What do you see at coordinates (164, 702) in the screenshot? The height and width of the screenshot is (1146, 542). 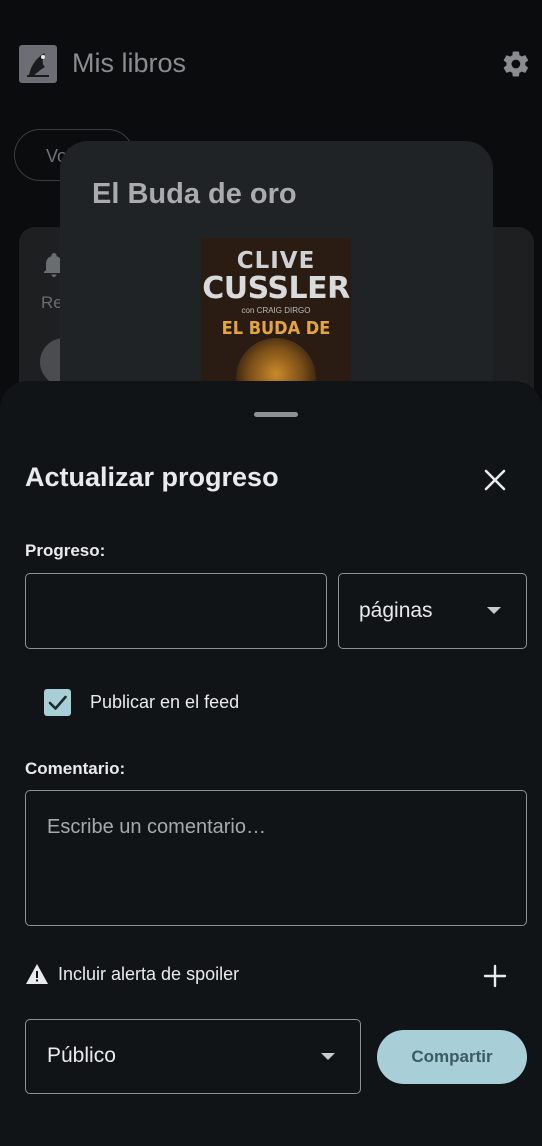 I see `post-to-feed-label: Publicar en el feed` at bounding box center [164, 702].